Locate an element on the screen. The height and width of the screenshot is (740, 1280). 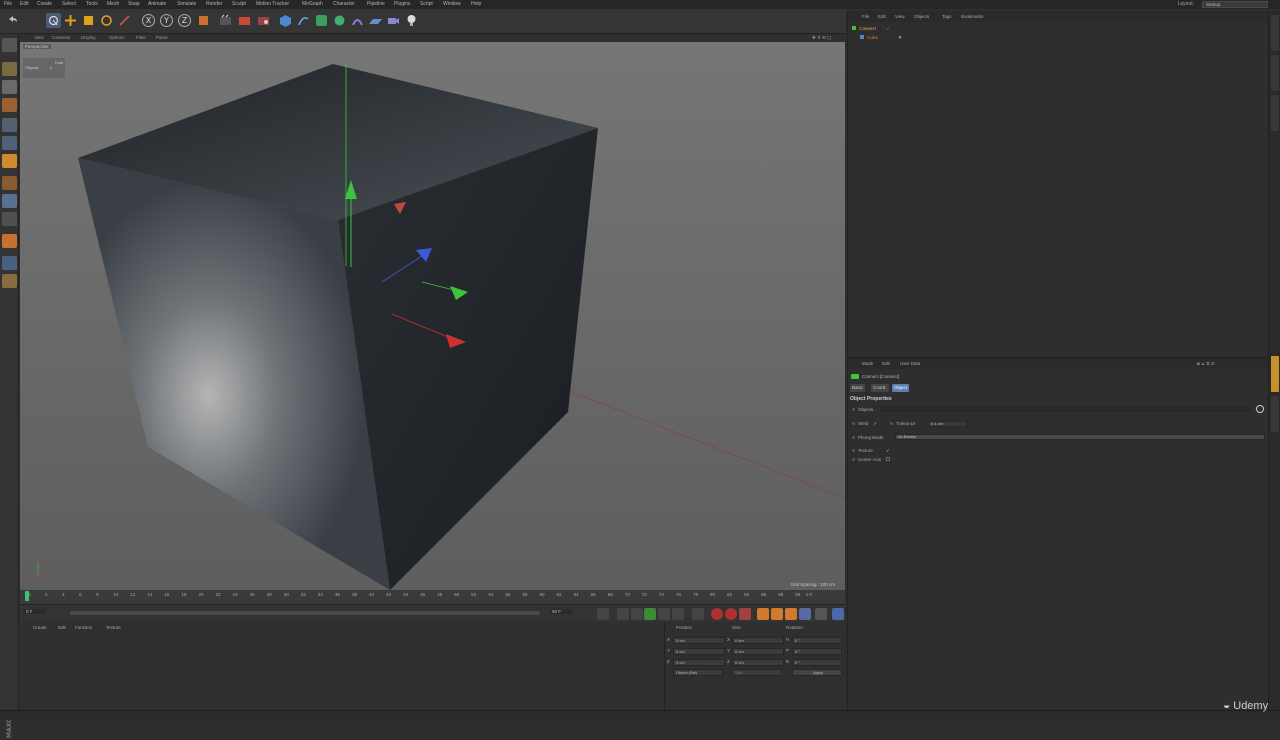
rotate-icon is located at coordinates (106, 20).